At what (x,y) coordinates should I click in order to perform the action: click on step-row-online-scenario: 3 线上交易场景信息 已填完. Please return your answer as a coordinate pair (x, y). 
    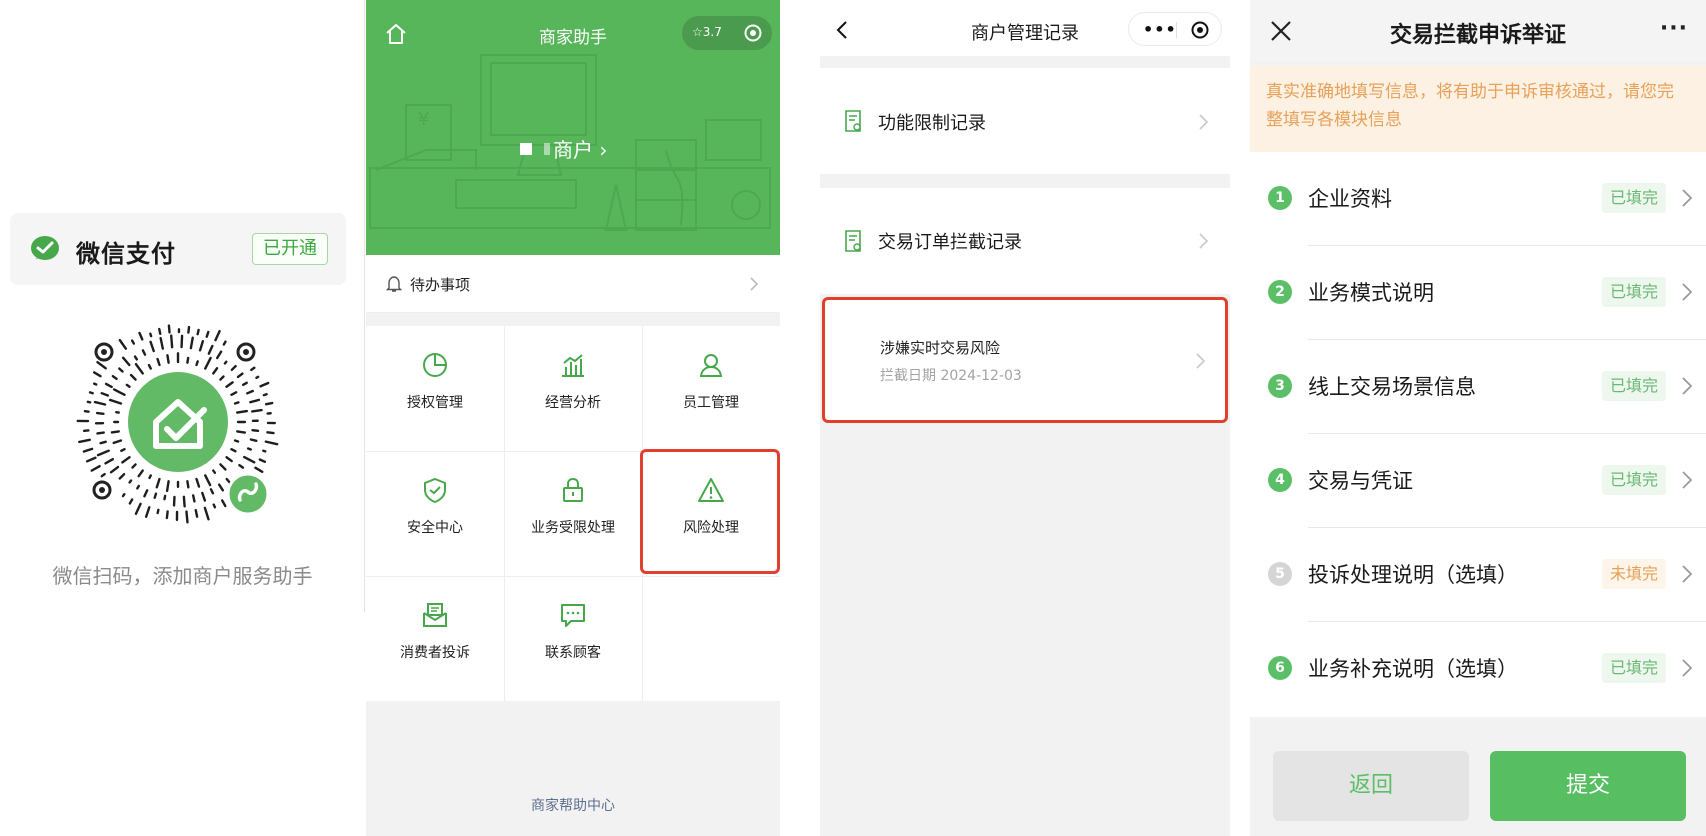
    Looking at the image, I should click on (1478, 387).